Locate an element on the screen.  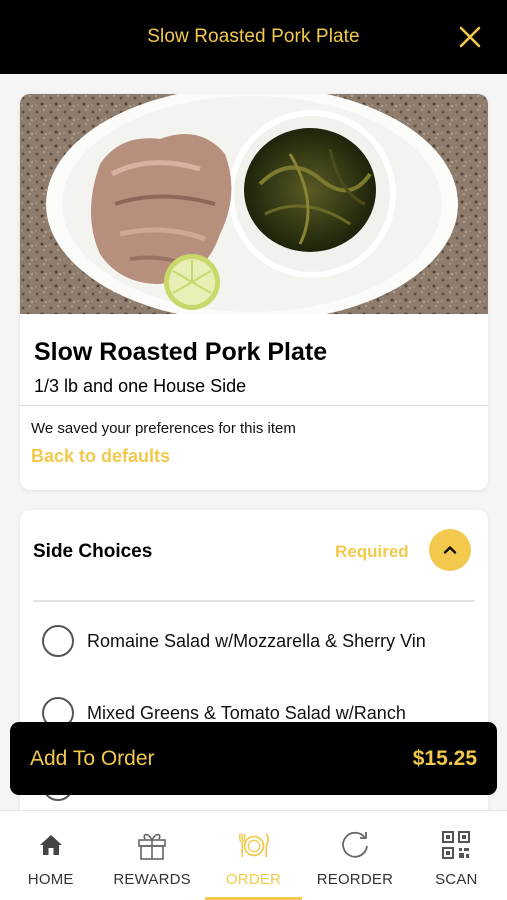
tab-home: HOME is located at coordinates (50, 855).